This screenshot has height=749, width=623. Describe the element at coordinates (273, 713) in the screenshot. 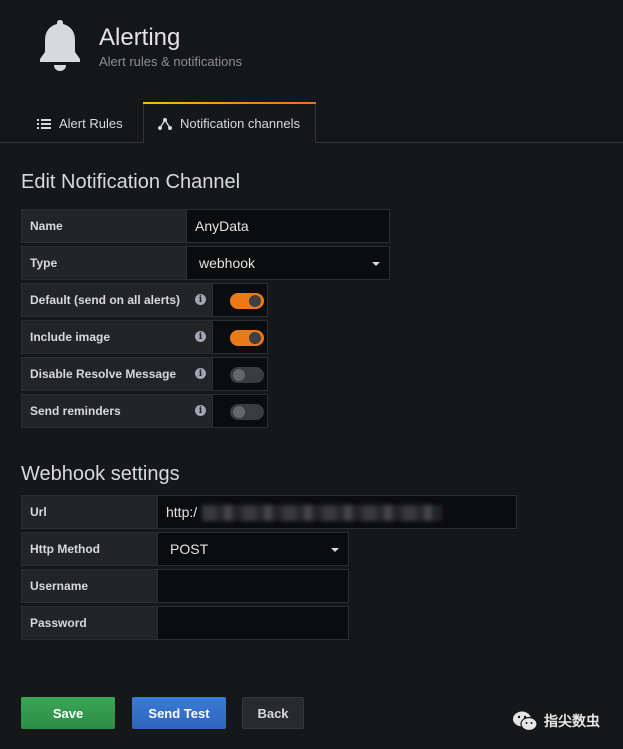

I see `back-button: Back` at that location.